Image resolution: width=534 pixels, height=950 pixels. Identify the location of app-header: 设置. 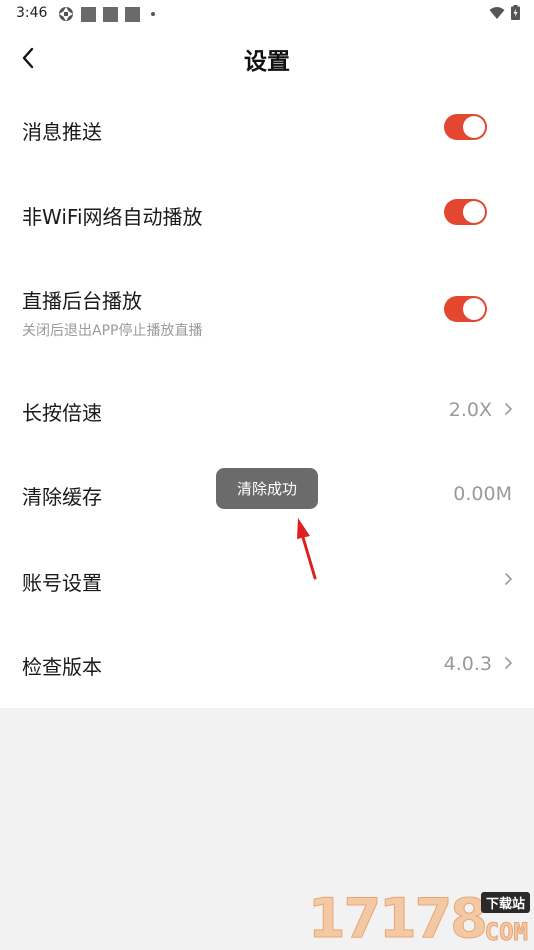
(267, 57).